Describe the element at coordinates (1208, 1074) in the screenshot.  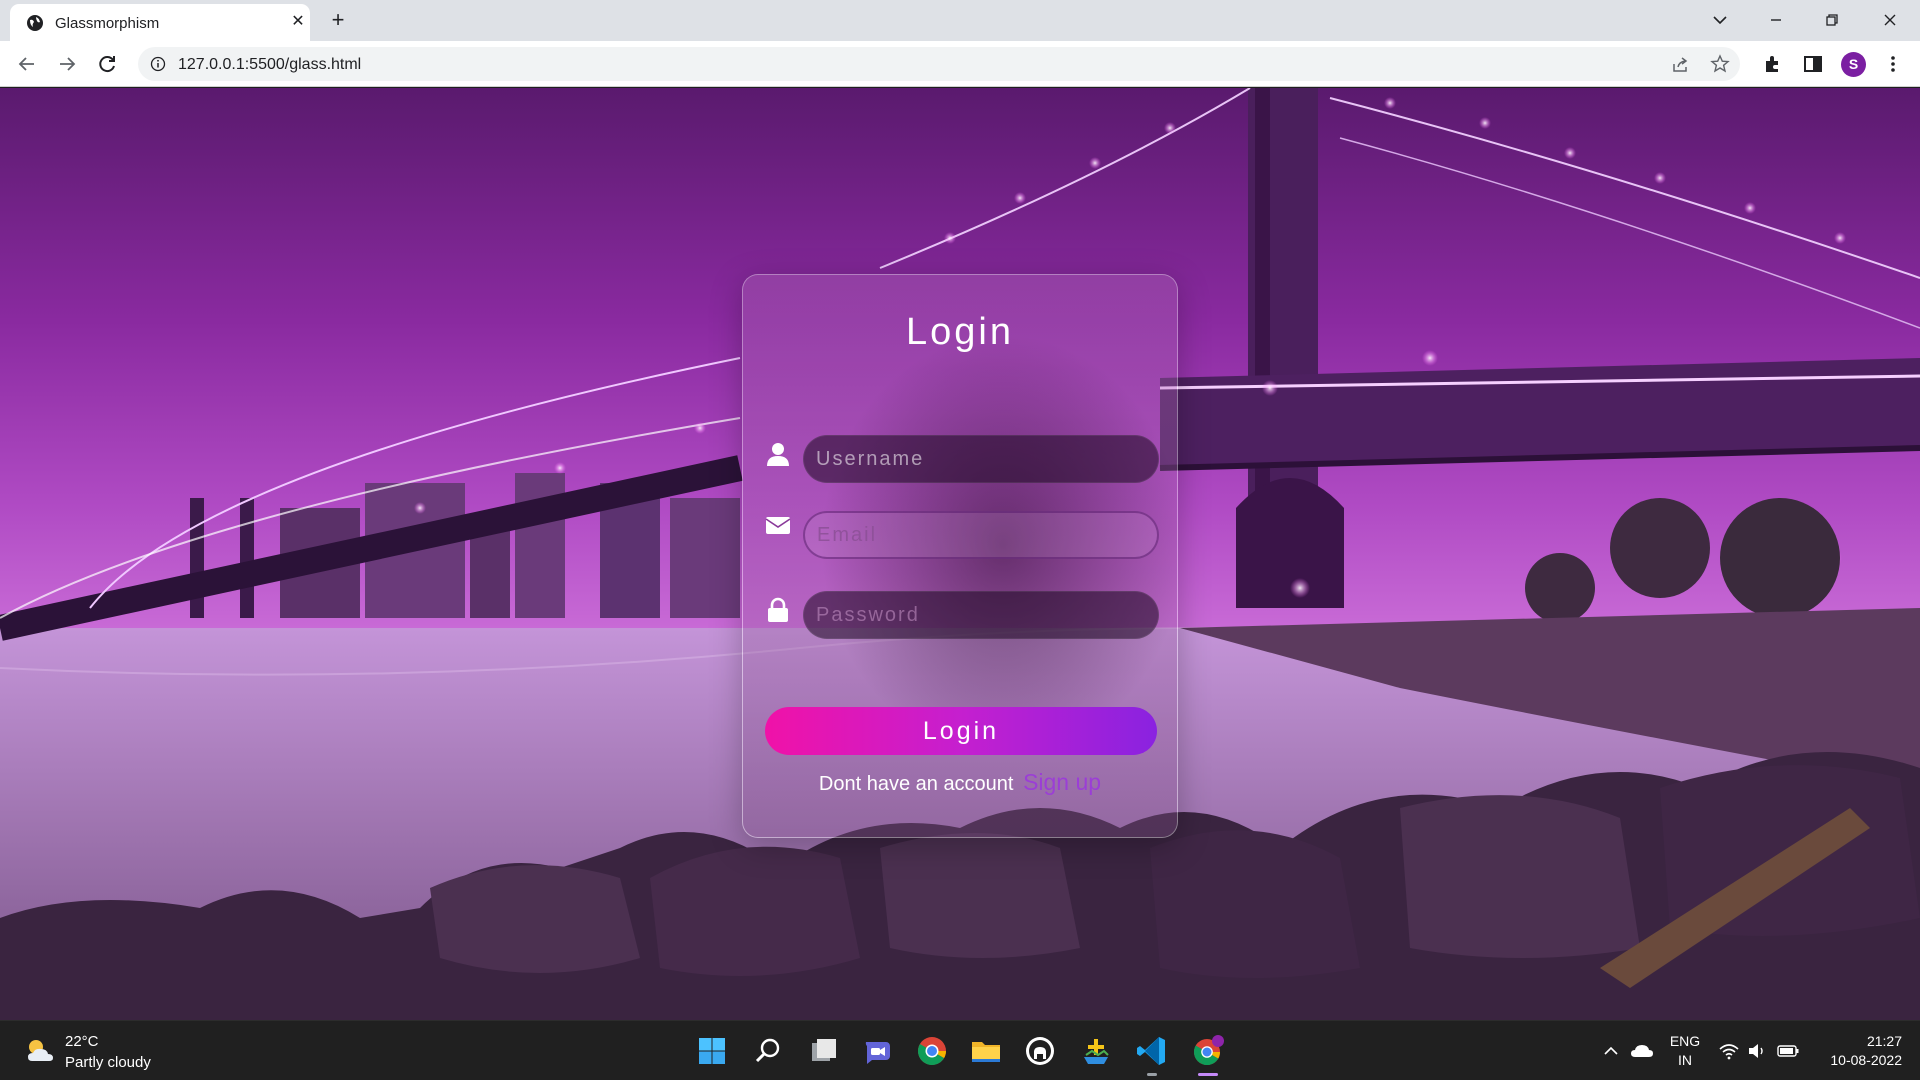
I see `chrome-active-indicator` at that location.